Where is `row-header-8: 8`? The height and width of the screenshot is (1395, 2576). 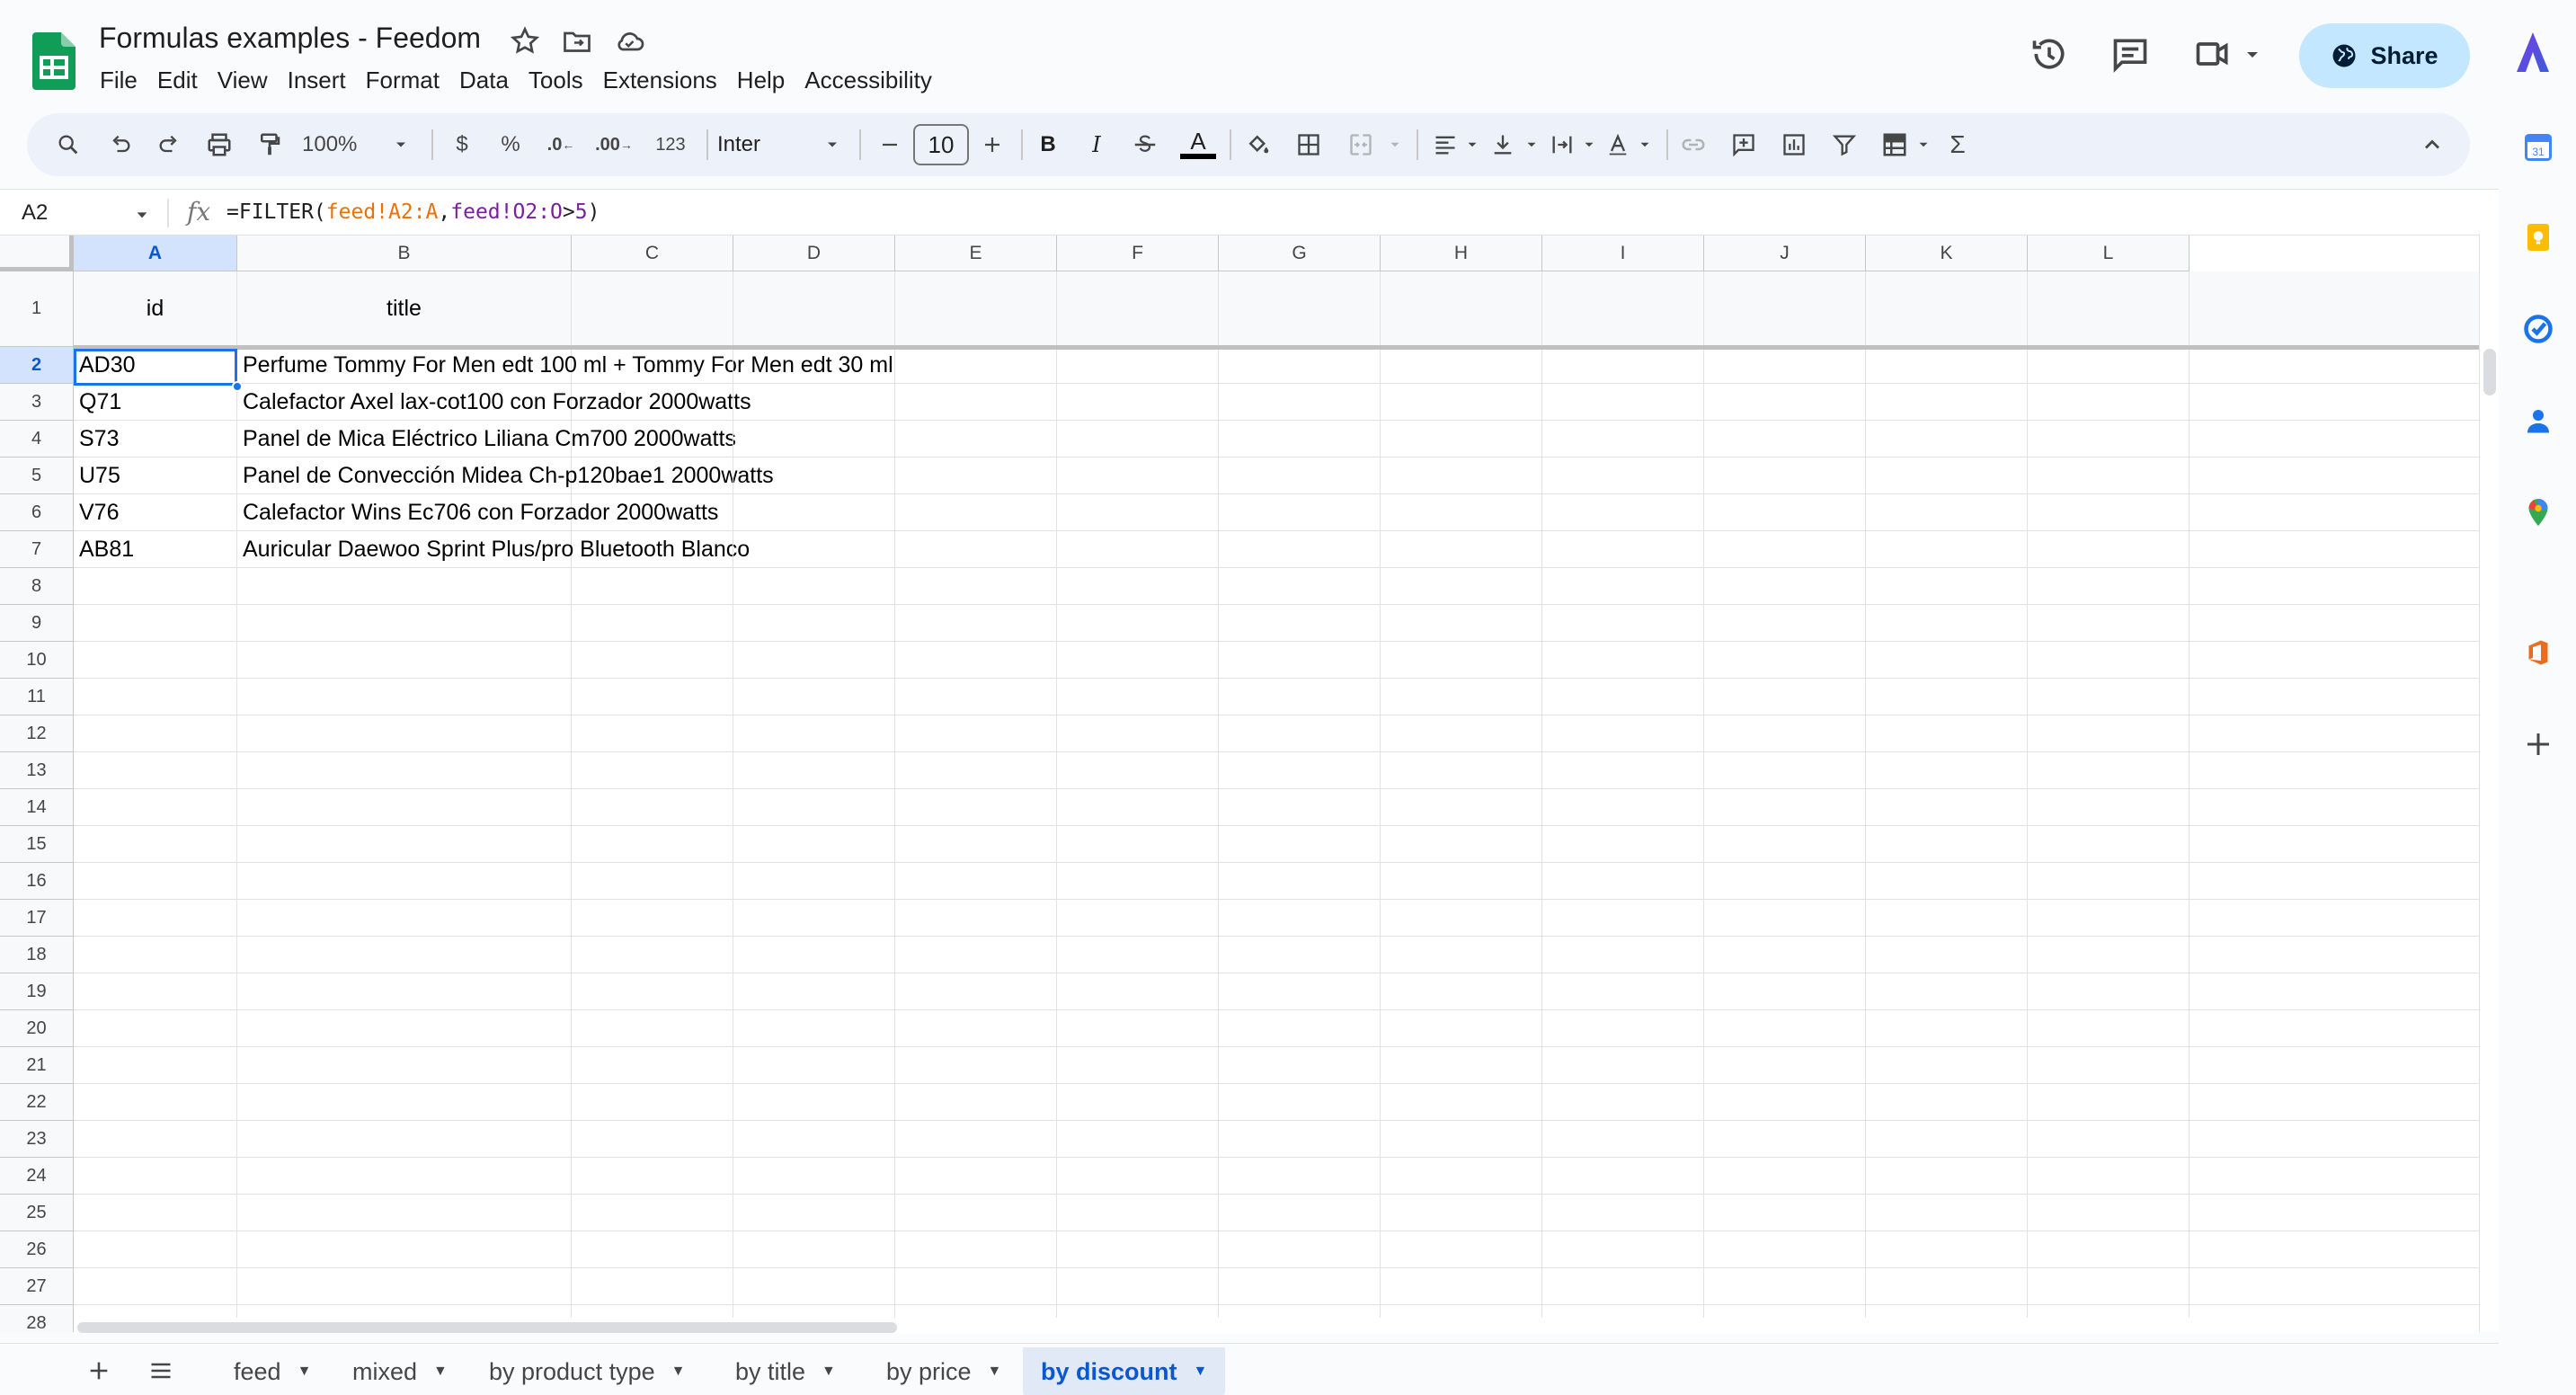 row-header-8: 8 is located at coordinates (37, 586).